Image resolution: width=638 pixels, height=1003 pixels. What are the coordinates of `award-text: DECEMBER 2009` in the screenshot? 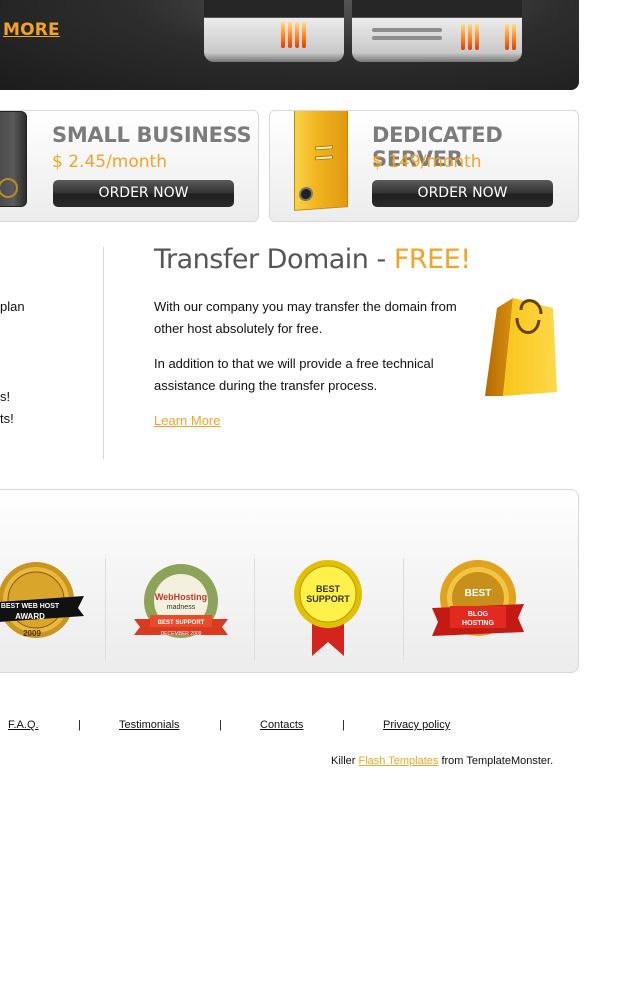 It's located at (181, 634).